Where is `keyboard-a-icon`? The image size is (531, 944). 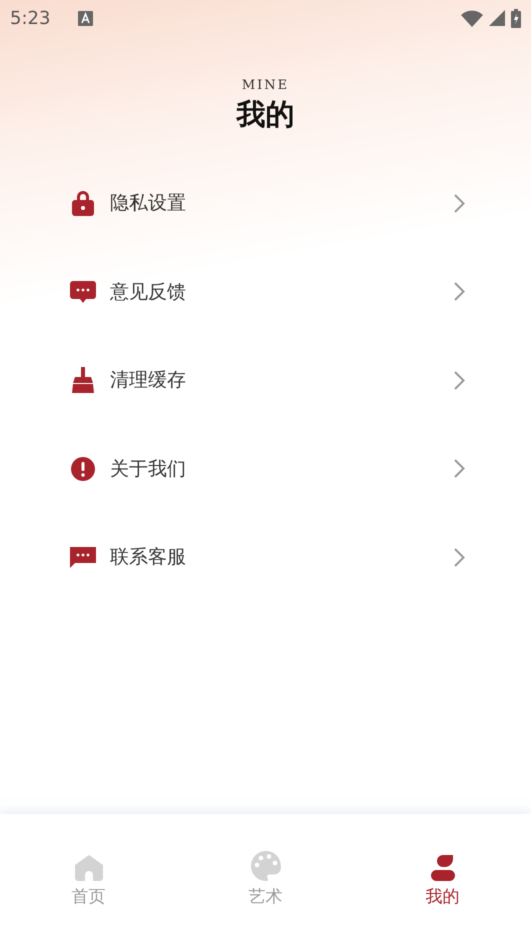 keyboard-a-icon is located at coordinates (86, 18).